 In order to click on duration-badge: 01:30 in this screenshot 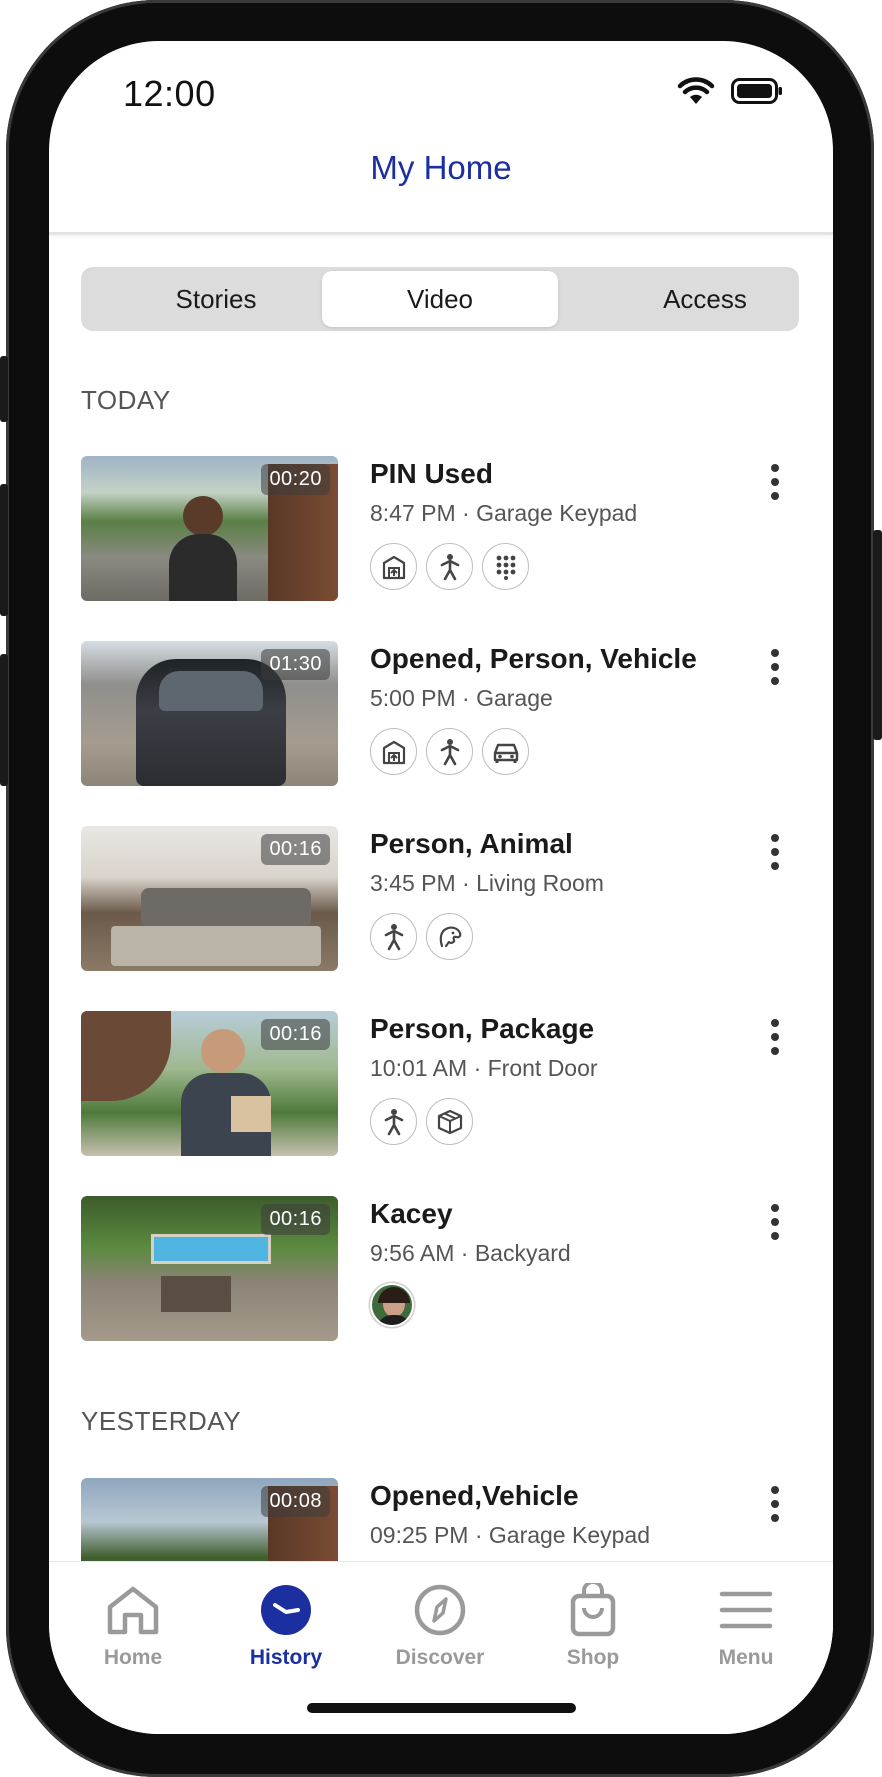, I will do `click(295, 664)`.